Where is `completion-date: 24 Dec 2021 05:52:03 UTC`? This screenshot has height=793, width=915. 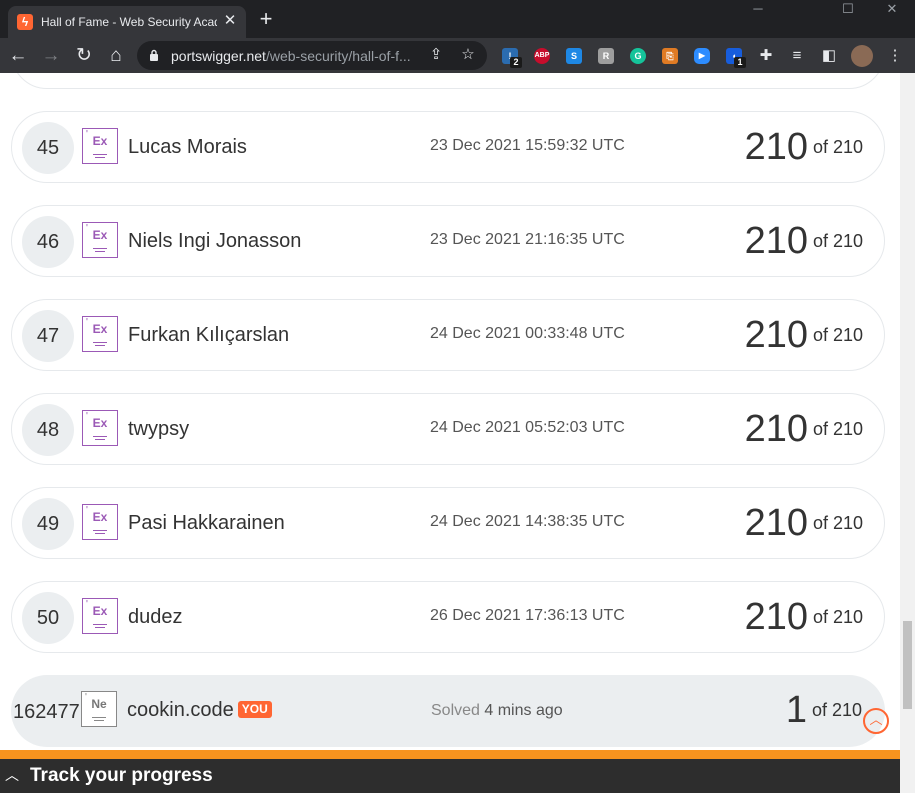 completion-date: 24 Dec 2021 05:52:03 UTC is located at coordinates (527, 427).